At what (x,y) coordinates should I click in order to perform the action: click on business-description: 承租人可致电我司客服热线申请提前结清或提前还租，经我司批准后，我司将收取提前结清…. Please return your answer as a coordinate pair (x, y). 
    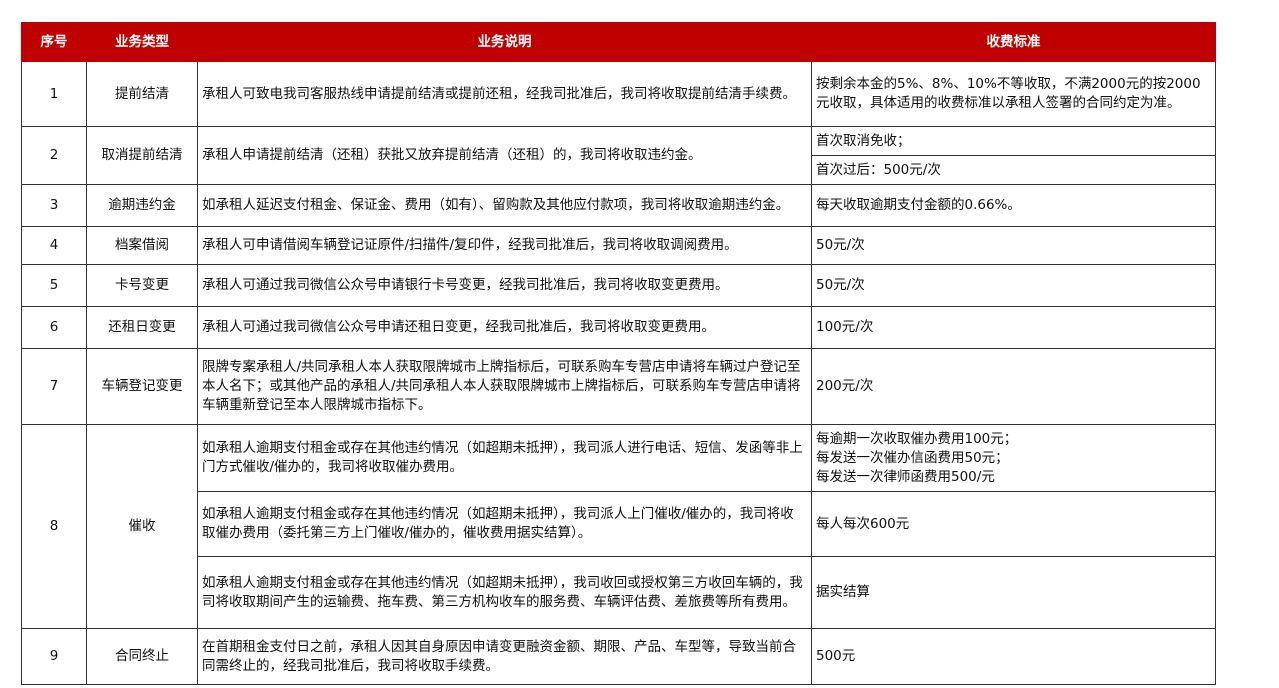
    Looking at the image, I should click on (504, 94).